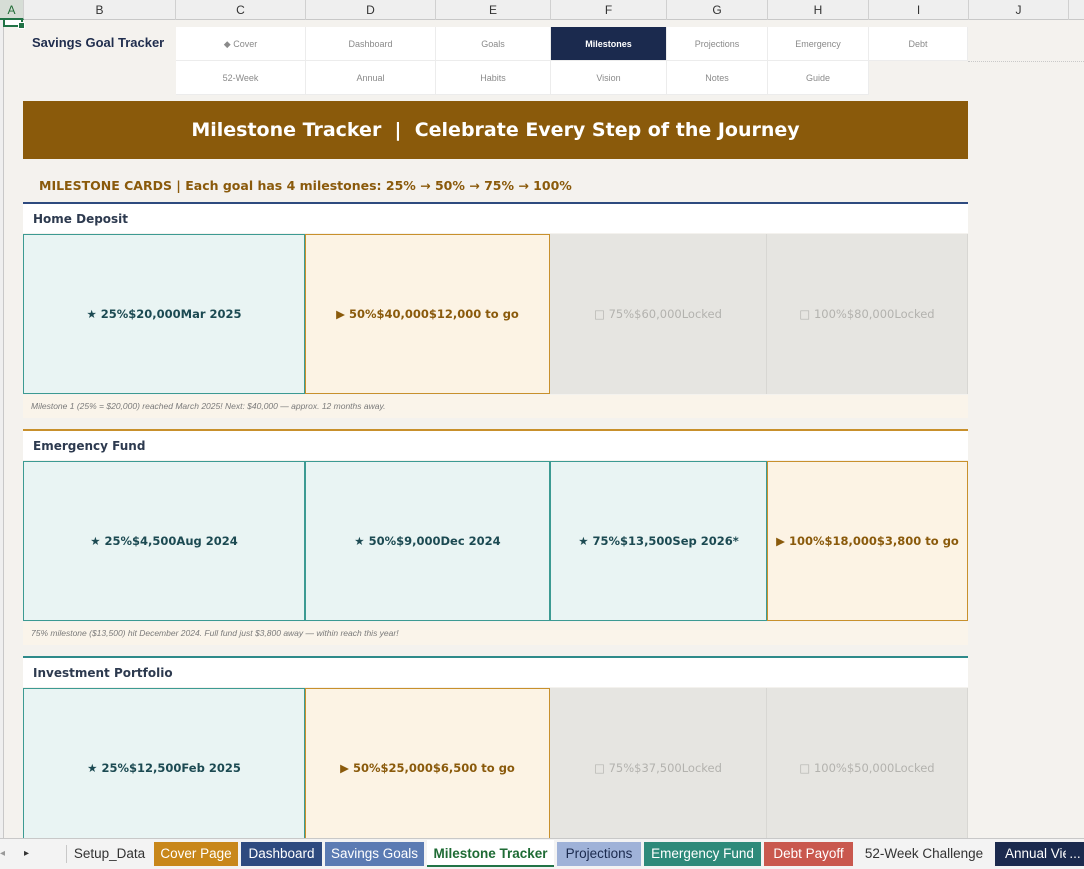 This screenshot has height=869, width=1084. What do you see at coordinates (818, 44) in the screenshot?
I see `nav-link-emergency: Emergency` at bounding box center [818, 44].